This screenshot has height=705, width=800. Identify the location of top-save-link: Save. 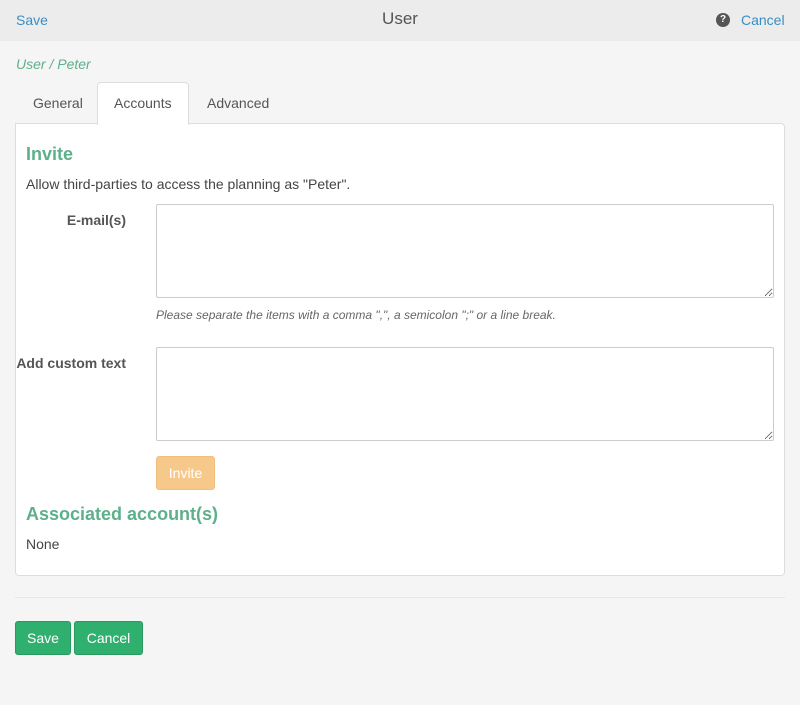
(32, 20).